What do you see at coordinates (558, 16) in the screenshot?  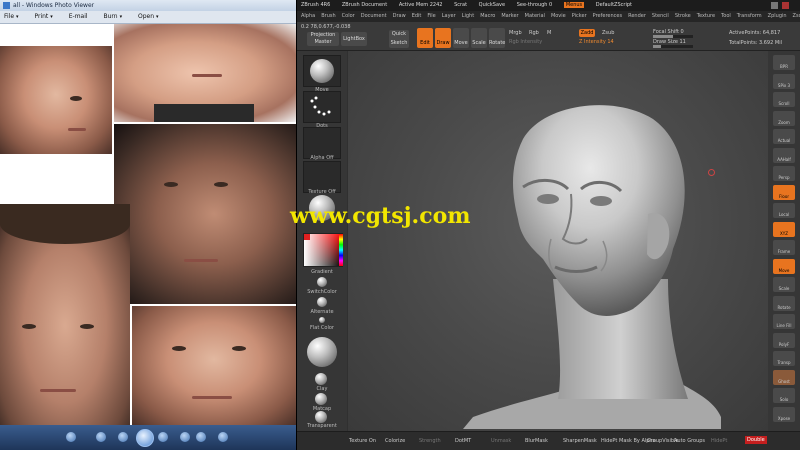 I see `zbrush-menu-movie: Movie` at bounding box center [558, 16].